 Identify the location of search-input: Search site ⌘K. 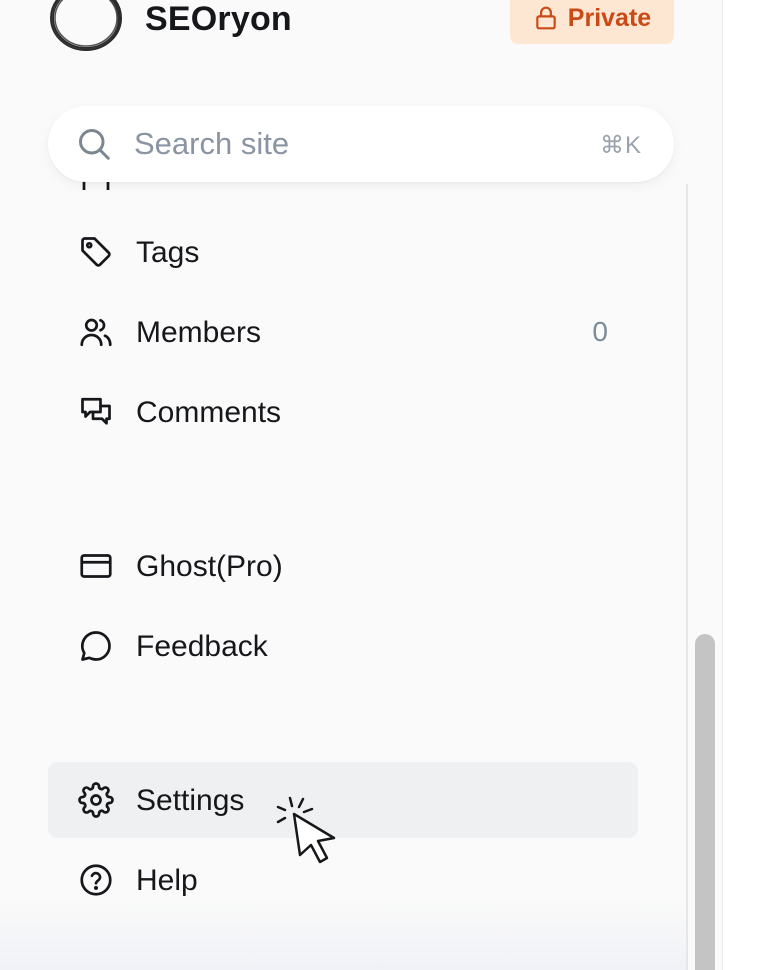
(361, 144).